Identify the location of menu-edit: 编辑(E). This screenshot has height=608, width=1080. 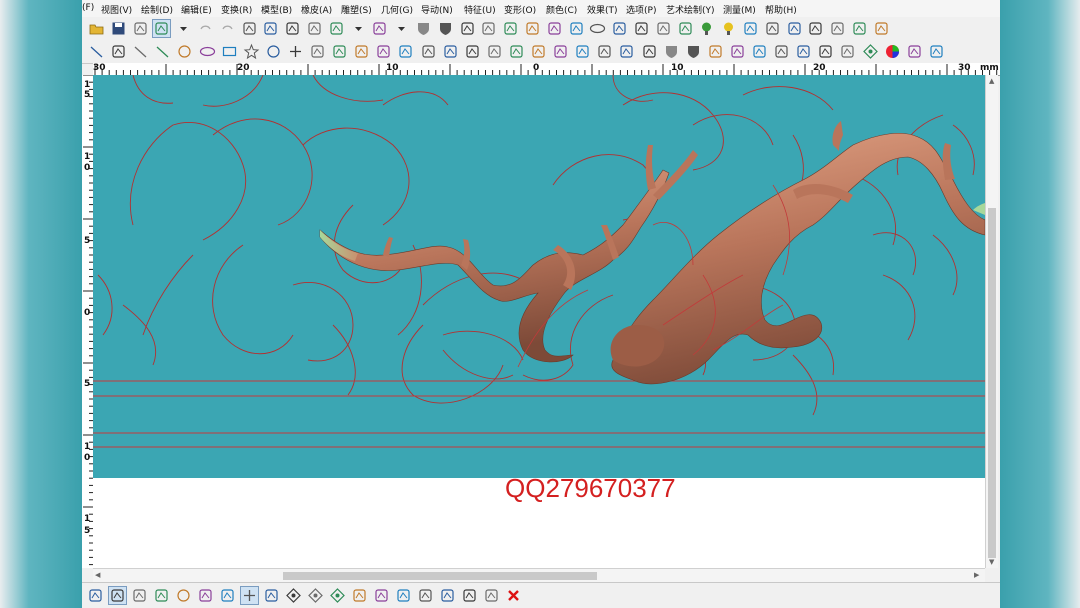
(196, 9).